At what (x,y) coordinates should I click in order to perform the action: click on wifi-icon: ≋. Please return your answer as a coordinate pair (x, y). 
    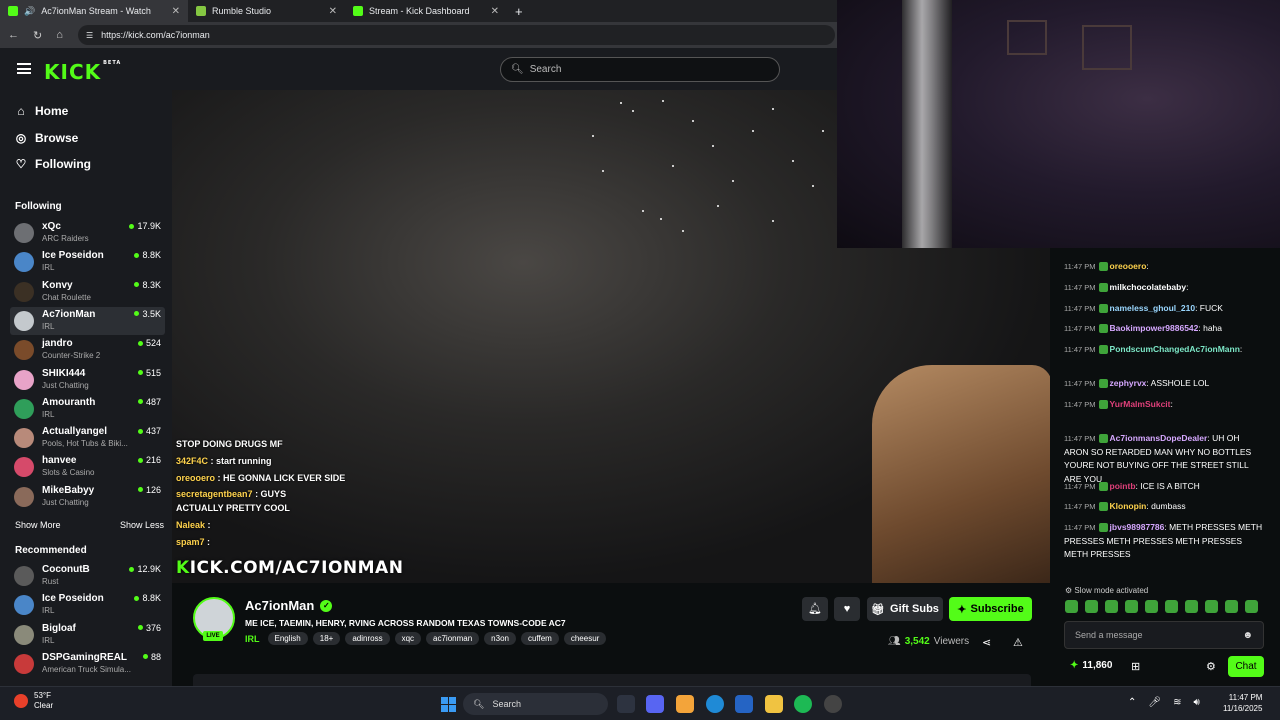
    Looking at the image, I should click on (1177, 702).